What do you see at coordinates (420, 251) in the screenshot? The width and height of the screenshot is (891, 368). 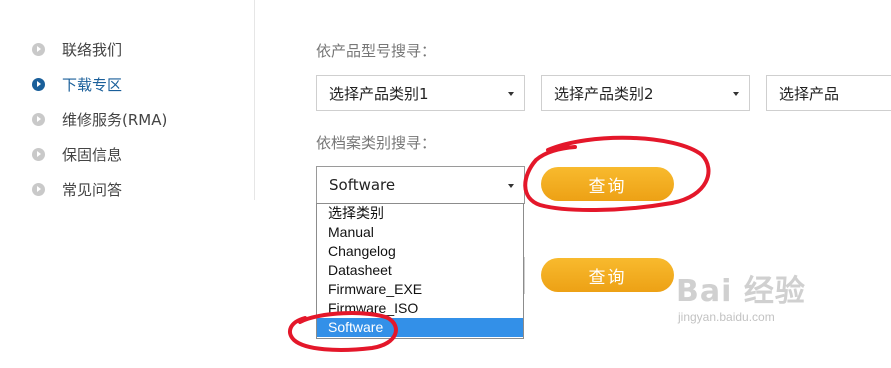 I see `dropdown-option: Changelog` at bounding box center [420, 251].